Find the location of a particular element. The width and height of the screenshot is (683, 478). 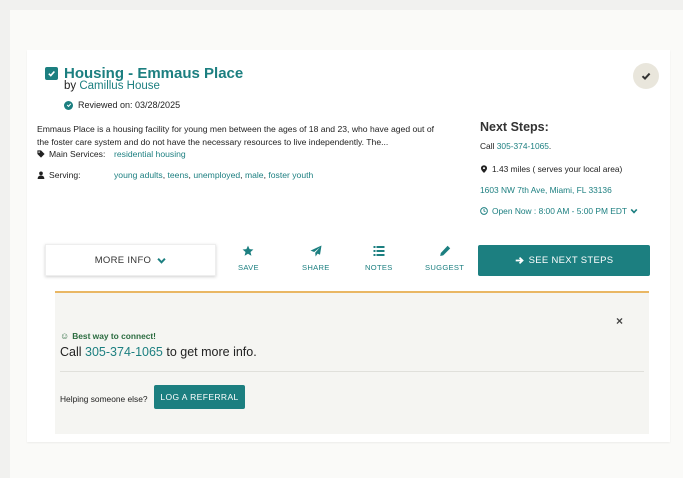

address-link: 1603 NW 7th Ave, Miami, FL 33136 is located at coordinates (546, 190).